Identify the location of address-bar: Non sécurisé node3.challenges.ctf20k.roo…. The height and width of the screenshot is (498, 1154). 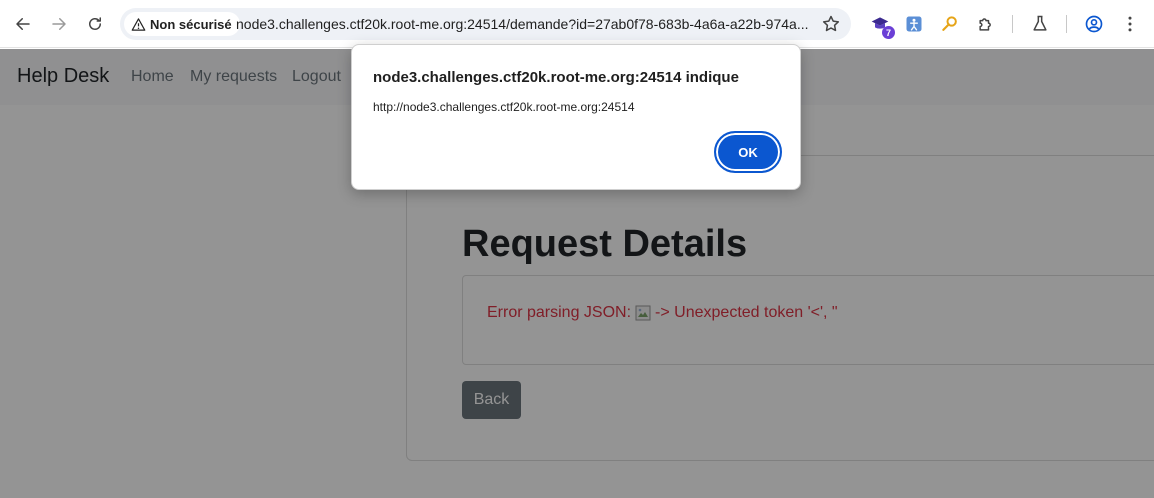
(485, 24).